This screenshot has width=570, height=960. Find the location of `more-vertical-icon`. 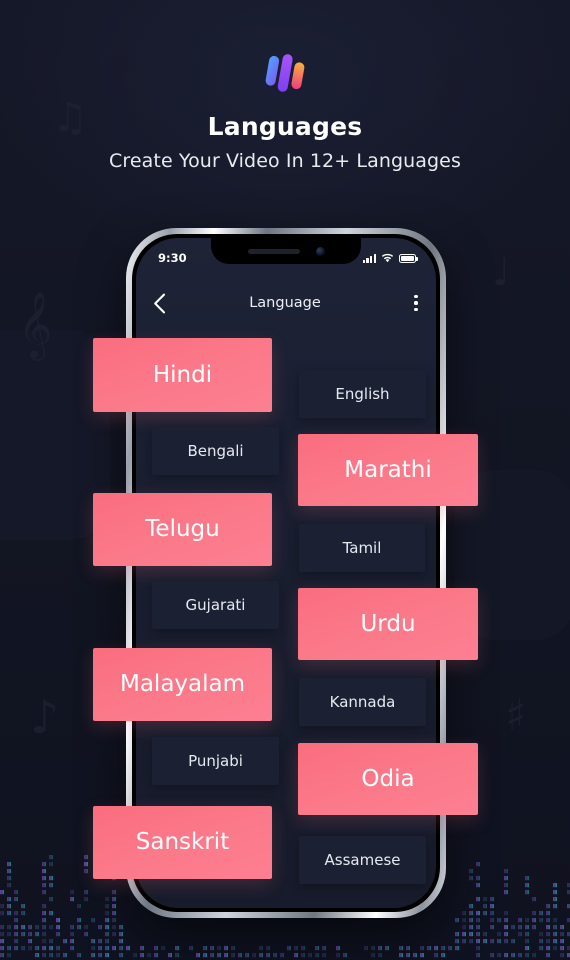

more-vertical-icon is located at coordinates (416, 297).